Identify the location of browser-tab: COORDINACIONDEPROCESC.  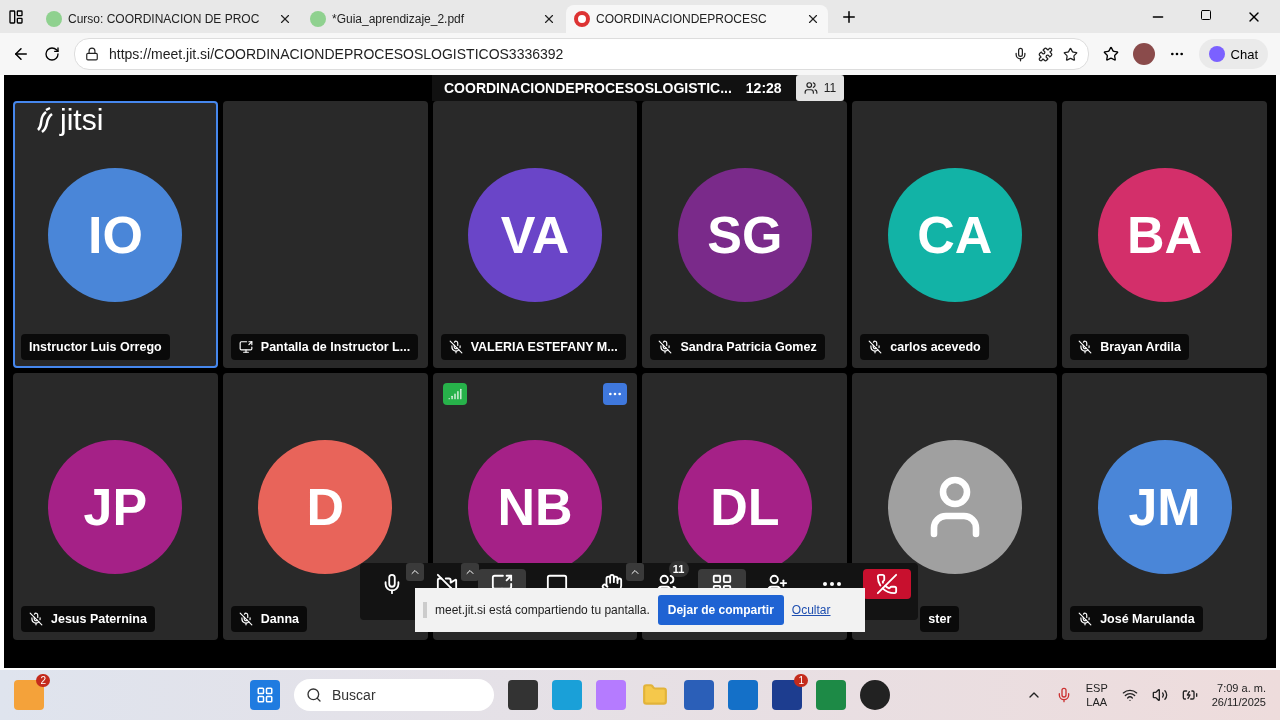
(697, 18).